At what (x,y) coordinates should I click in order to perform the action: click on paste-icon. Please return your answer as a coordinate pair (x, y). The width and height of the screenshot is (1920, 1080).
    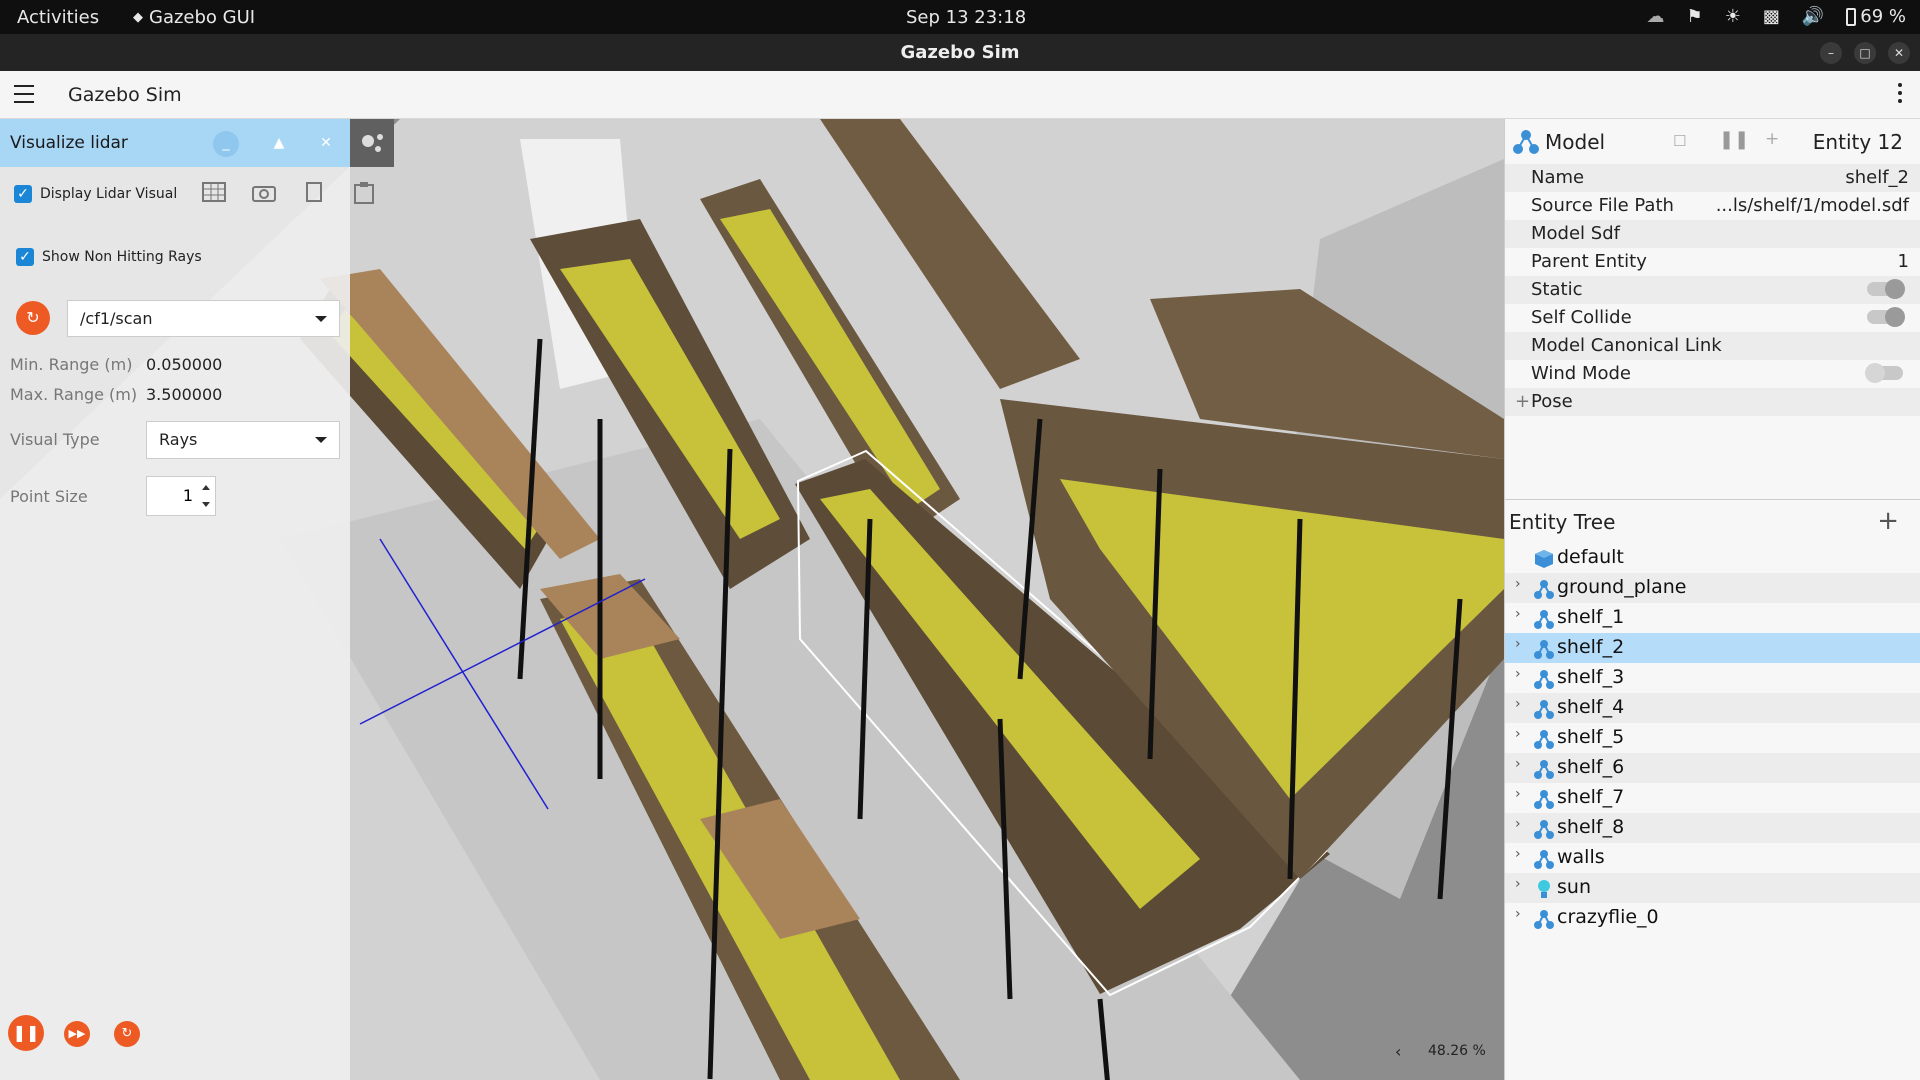
    Looking at the image, I should click on (364, 192).